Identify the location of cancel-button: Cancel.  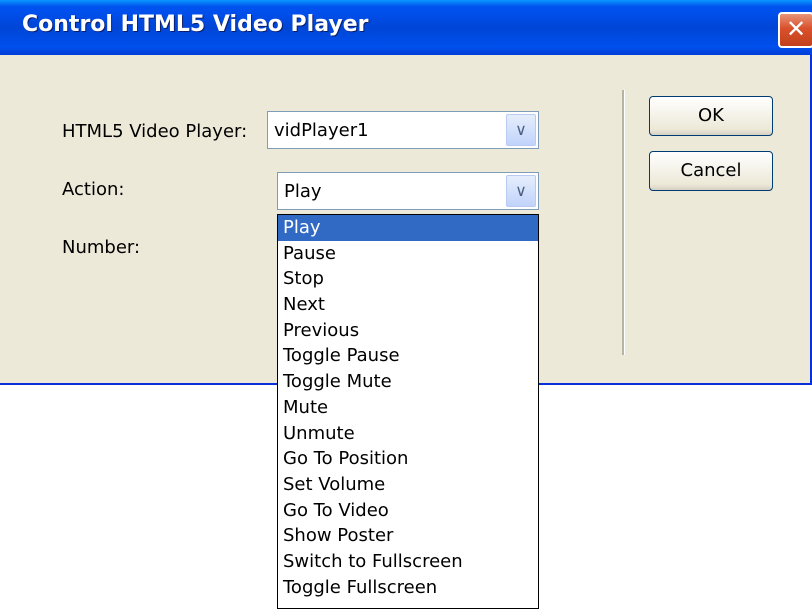
(711, 171).